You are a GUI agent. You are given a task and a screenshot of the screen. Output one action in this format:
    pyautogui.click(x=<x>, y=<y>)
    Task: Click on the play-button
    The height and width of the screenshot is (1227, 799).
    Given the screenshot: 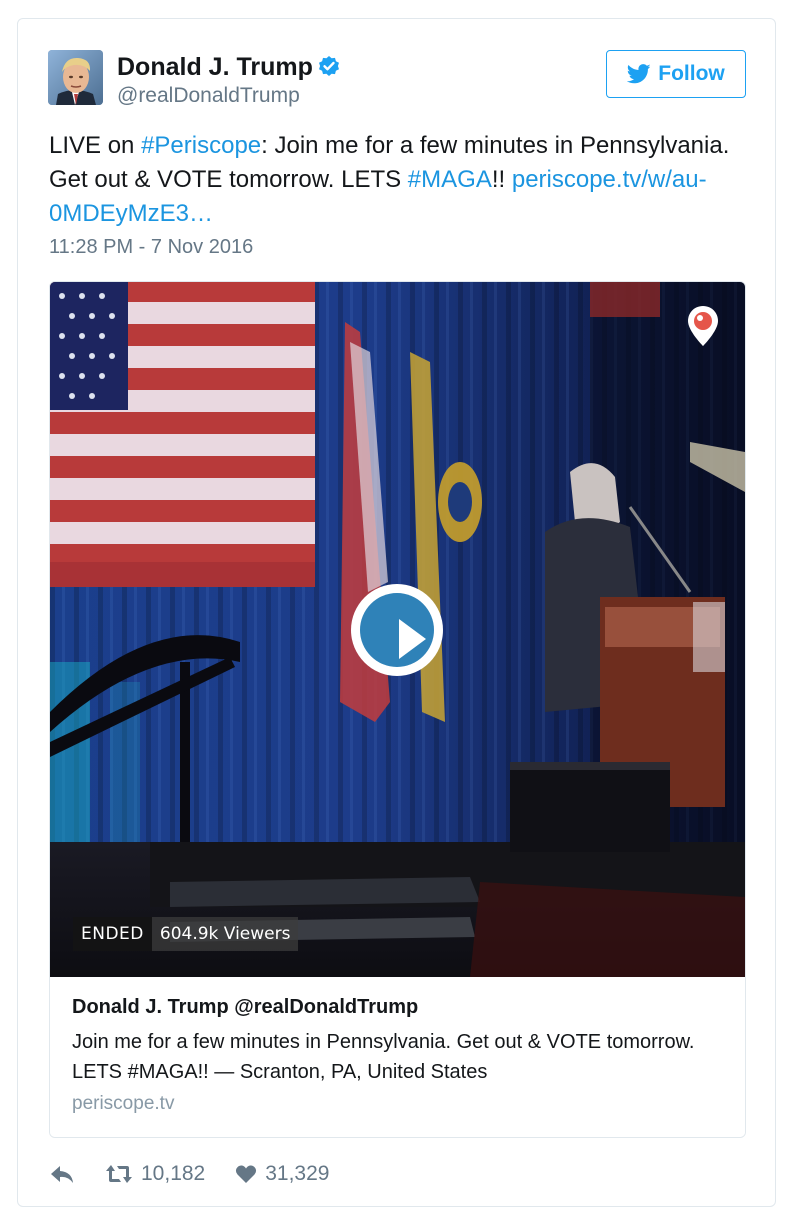 What is the action you would take?
    pyautogui.click(x=397, y=630)
    